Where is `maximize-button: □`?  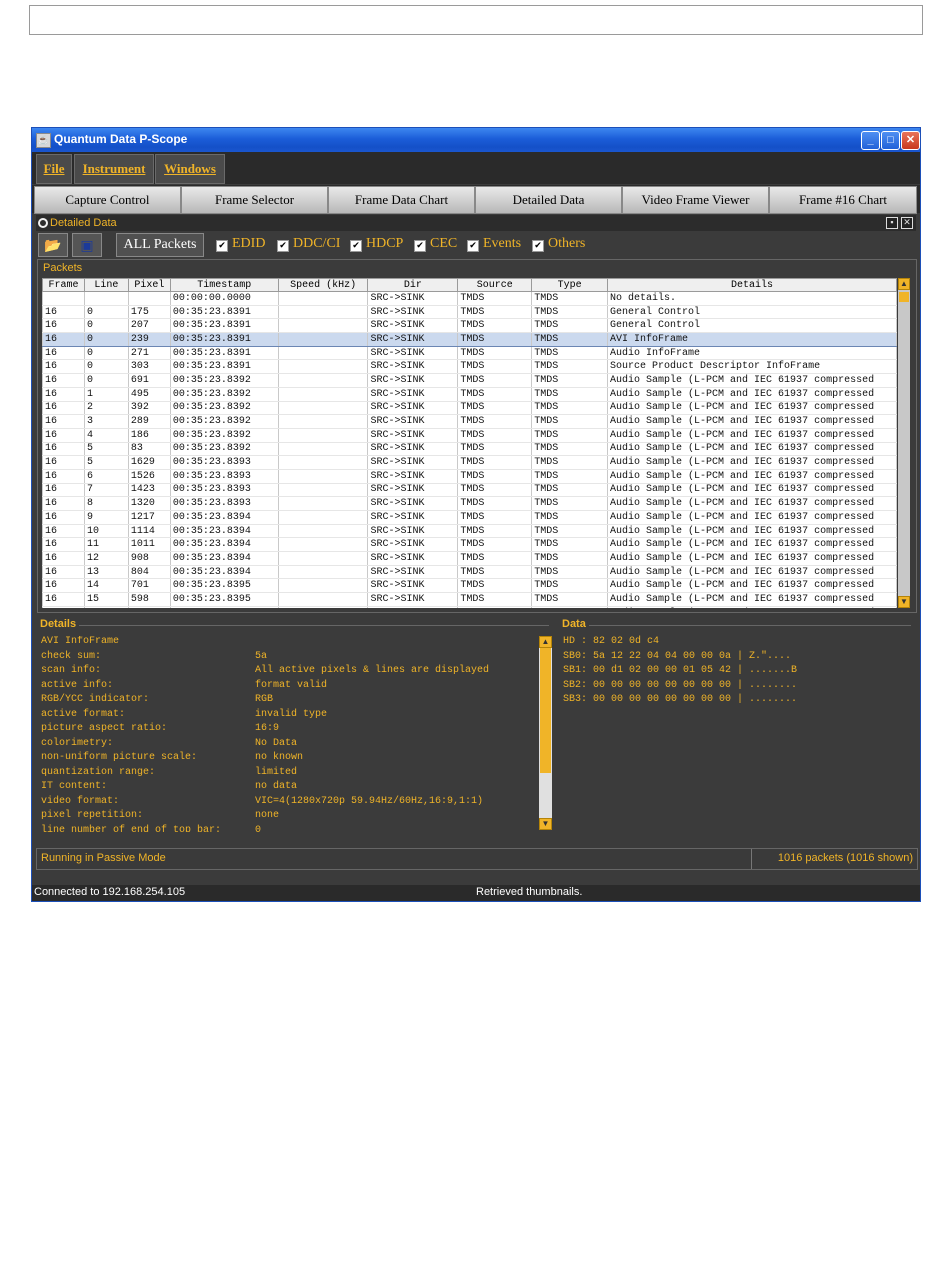
maximize-button: □ is located at coordinates (890, 140).